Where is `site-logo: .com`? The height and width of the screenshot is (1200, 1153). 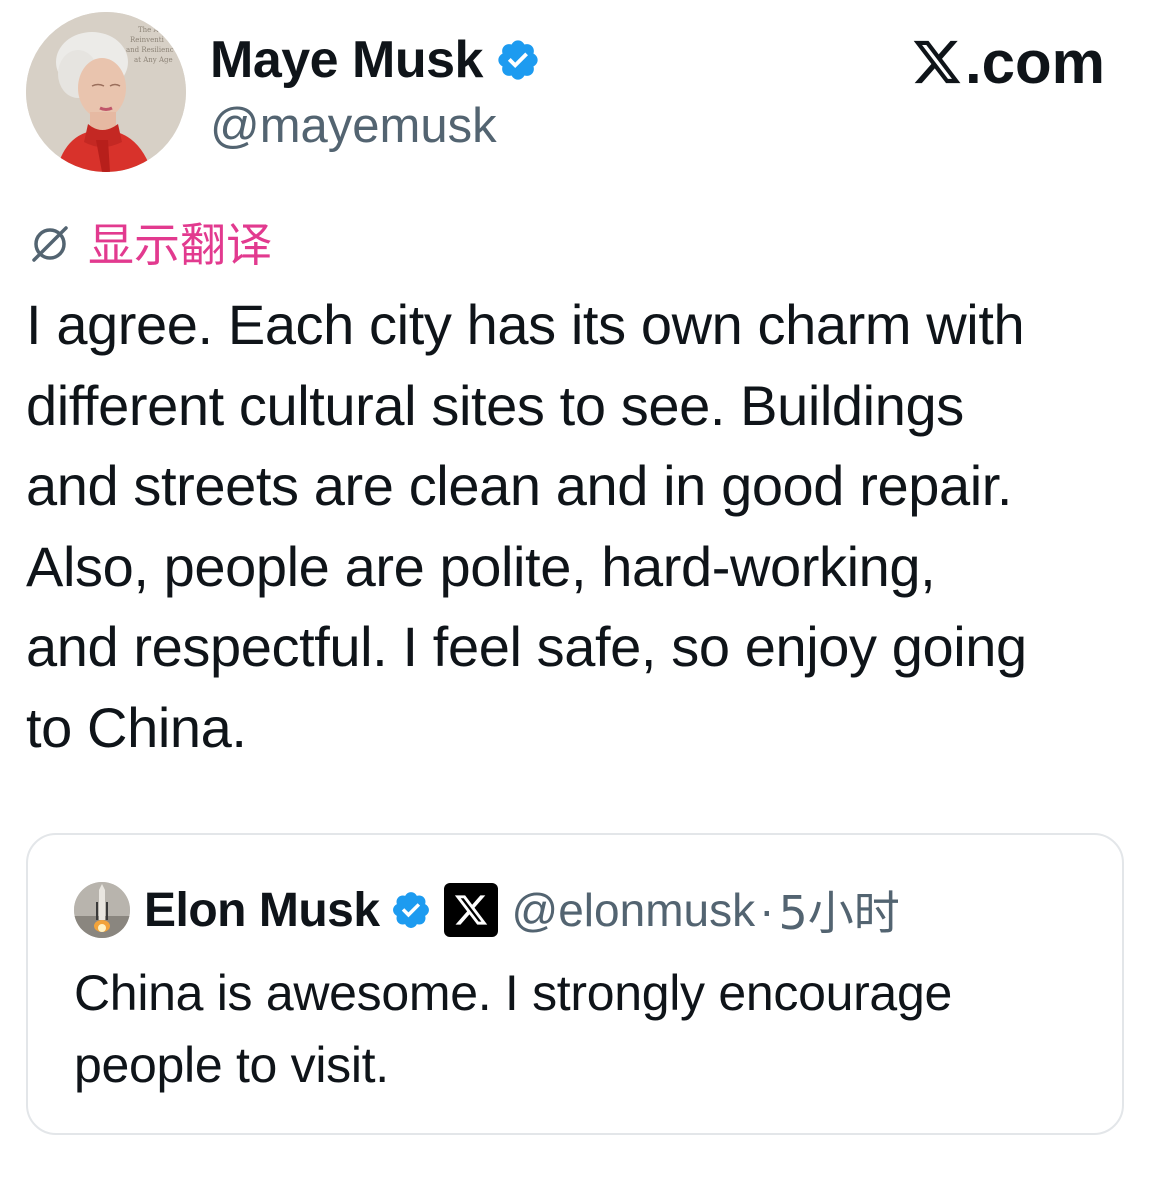
site-logo: .com is located at coordinates (1008, 62).